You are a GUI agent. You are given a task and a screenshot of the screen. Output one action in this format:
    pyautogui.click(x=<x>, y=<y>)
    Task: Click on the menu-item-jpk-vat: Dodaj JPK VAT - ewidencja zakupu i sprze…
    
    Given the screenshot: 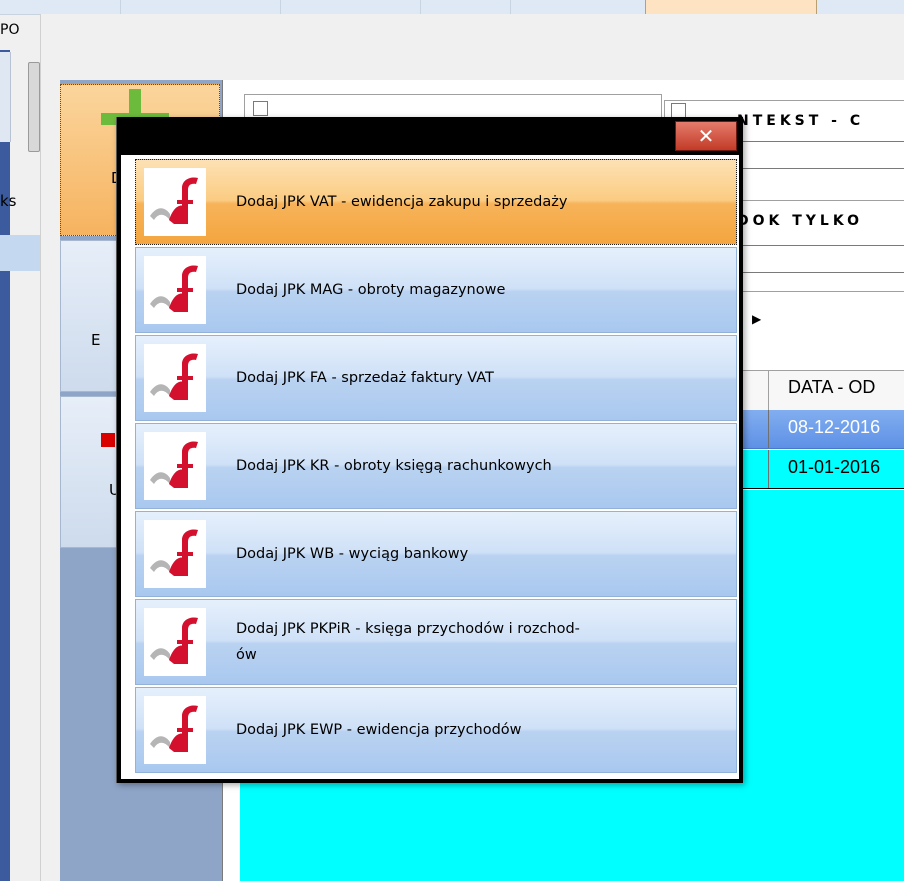 What is the action you would take?
    pyautogui.click(x=436, y=202)
    